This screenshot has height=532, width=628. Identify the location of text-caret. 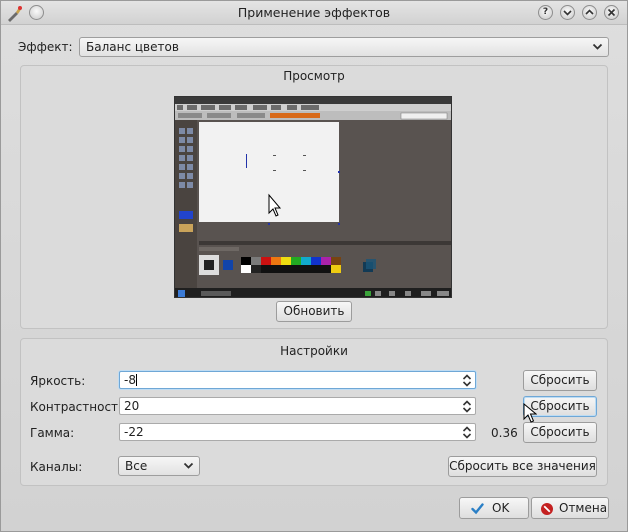
(136, 380).